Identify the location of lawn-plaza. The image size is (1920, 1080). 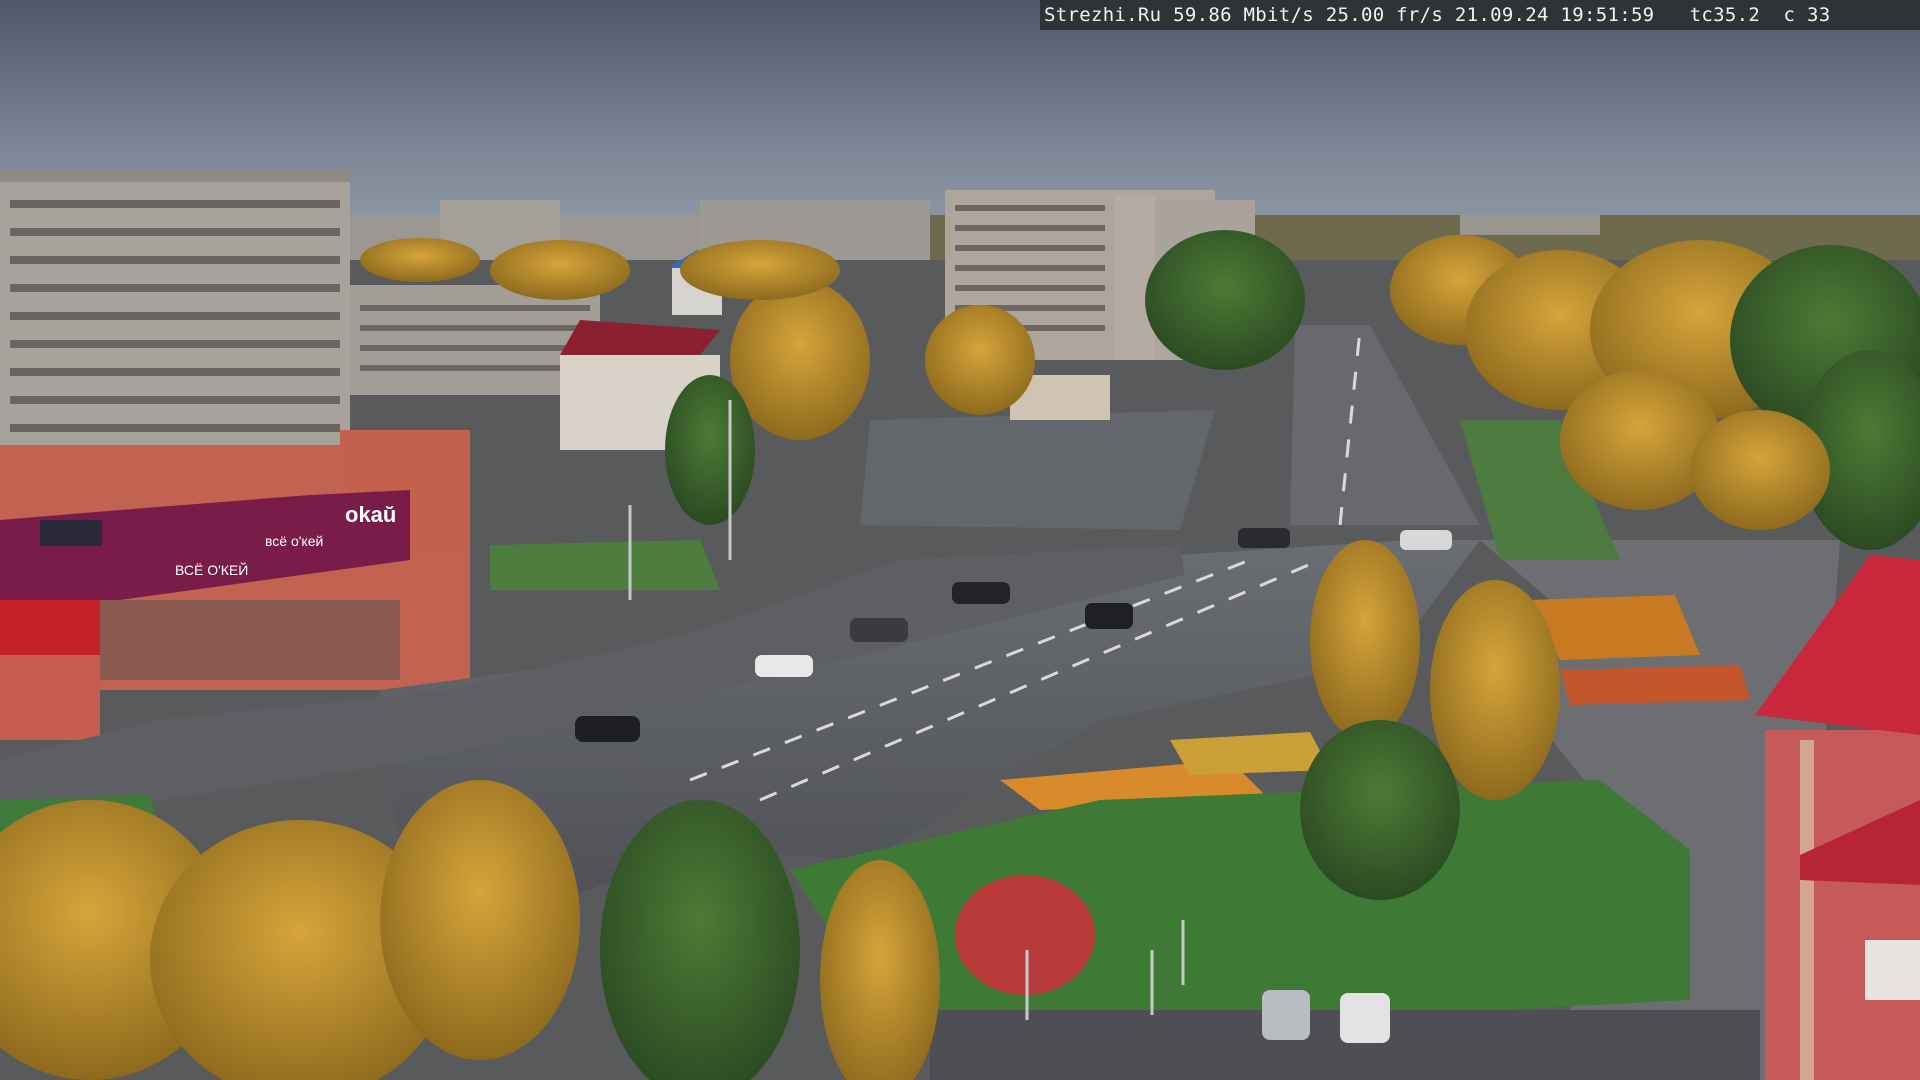
(605, 565).